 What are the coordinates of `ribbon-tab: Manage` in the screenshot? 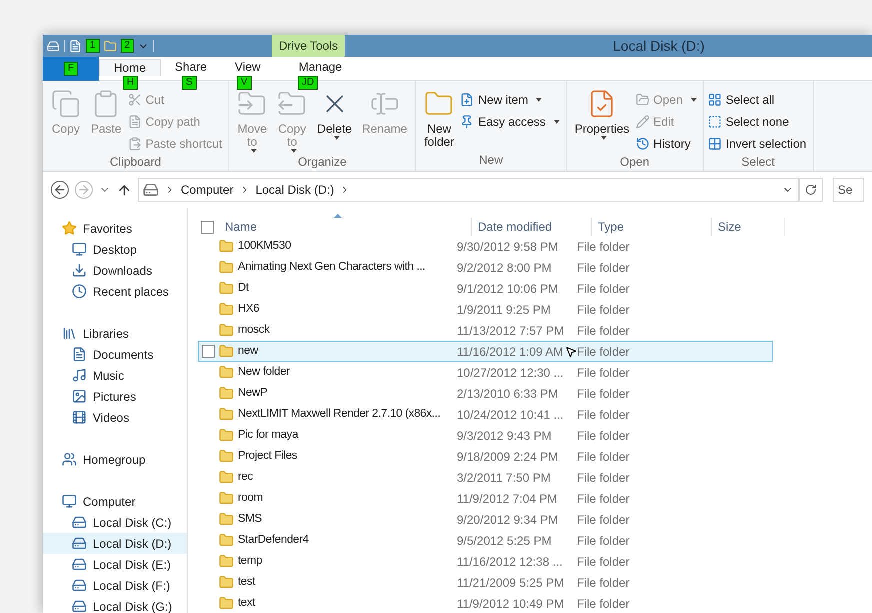 It's located at (320, 67).